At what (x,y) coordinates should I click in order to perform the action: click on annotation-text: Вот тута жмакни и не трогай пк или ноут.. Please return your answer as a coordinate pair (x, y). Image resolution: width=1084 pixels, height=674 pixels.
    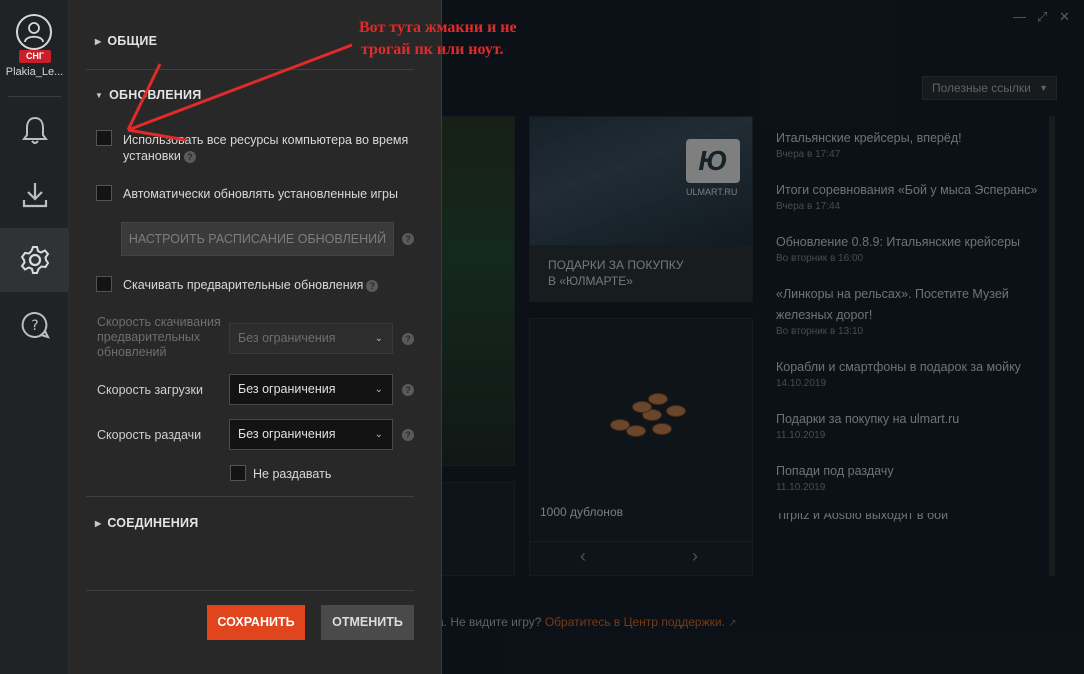
    Looking at the image, I should click on (438, 38).